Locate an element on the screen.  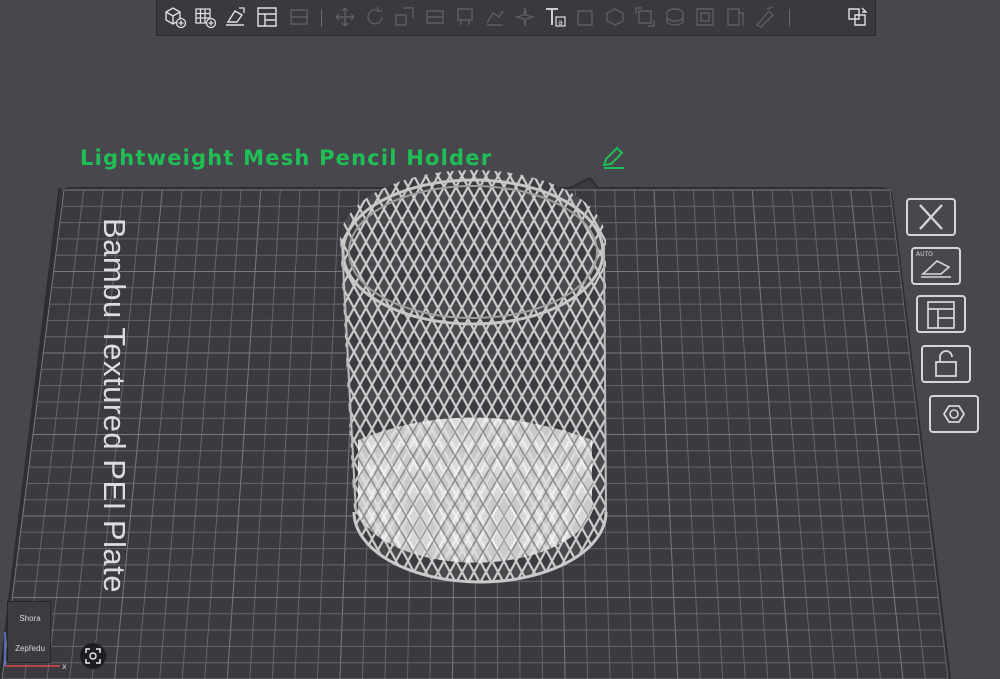
add-cube-icon is located at coordinates (175, 17).